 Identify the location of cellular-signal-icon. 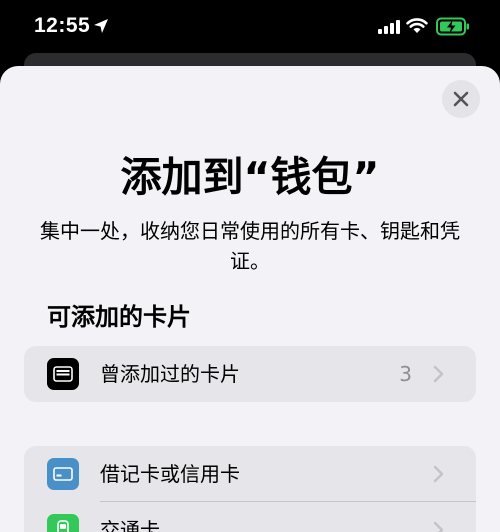
(389, 27).